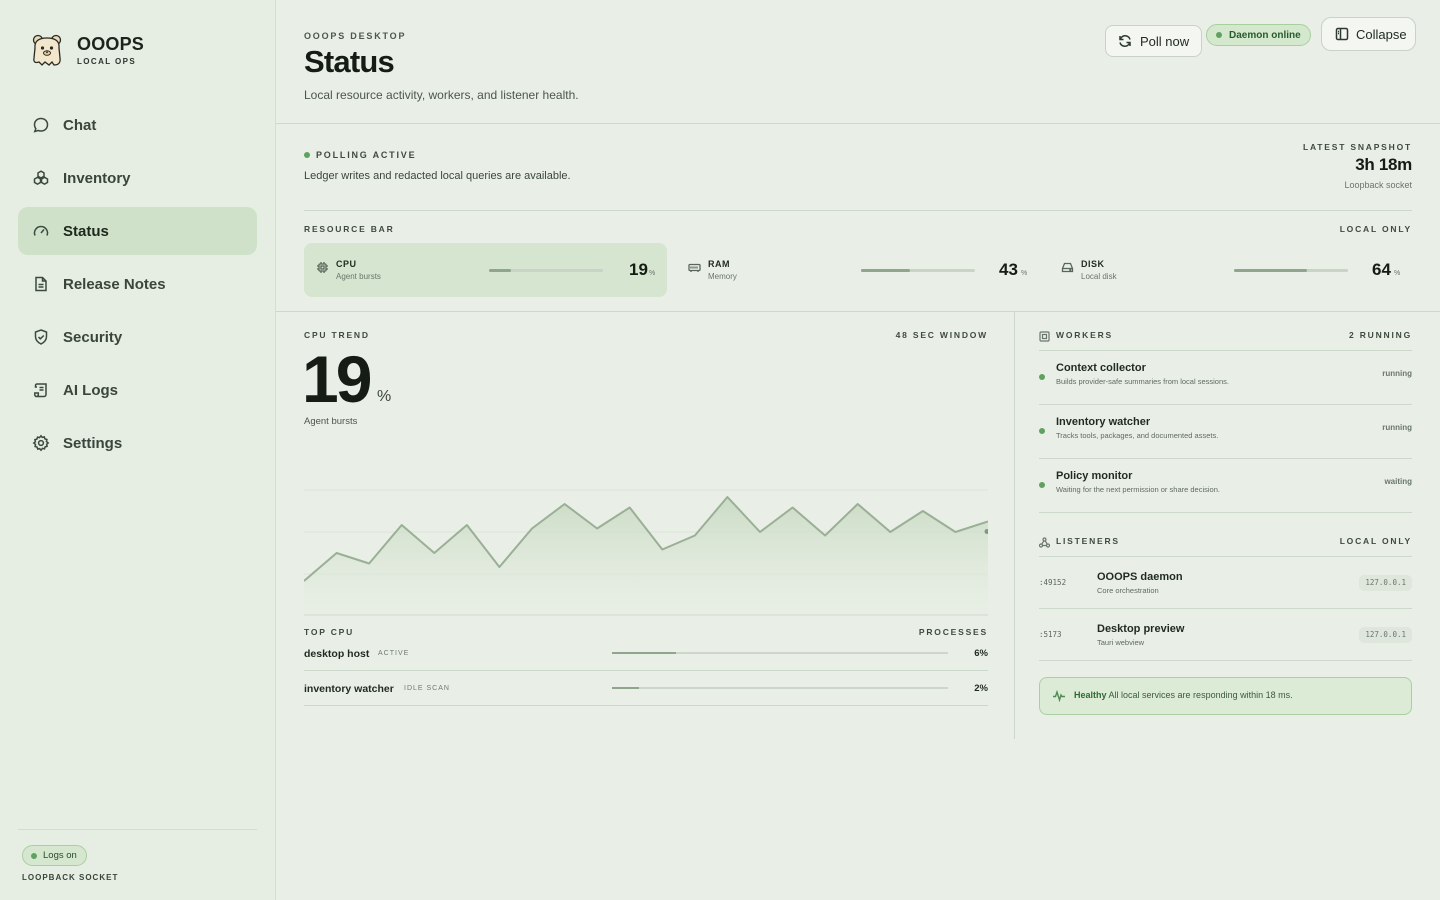  I want to click on sidebar-item-chat: Chat, so click(137, 125).